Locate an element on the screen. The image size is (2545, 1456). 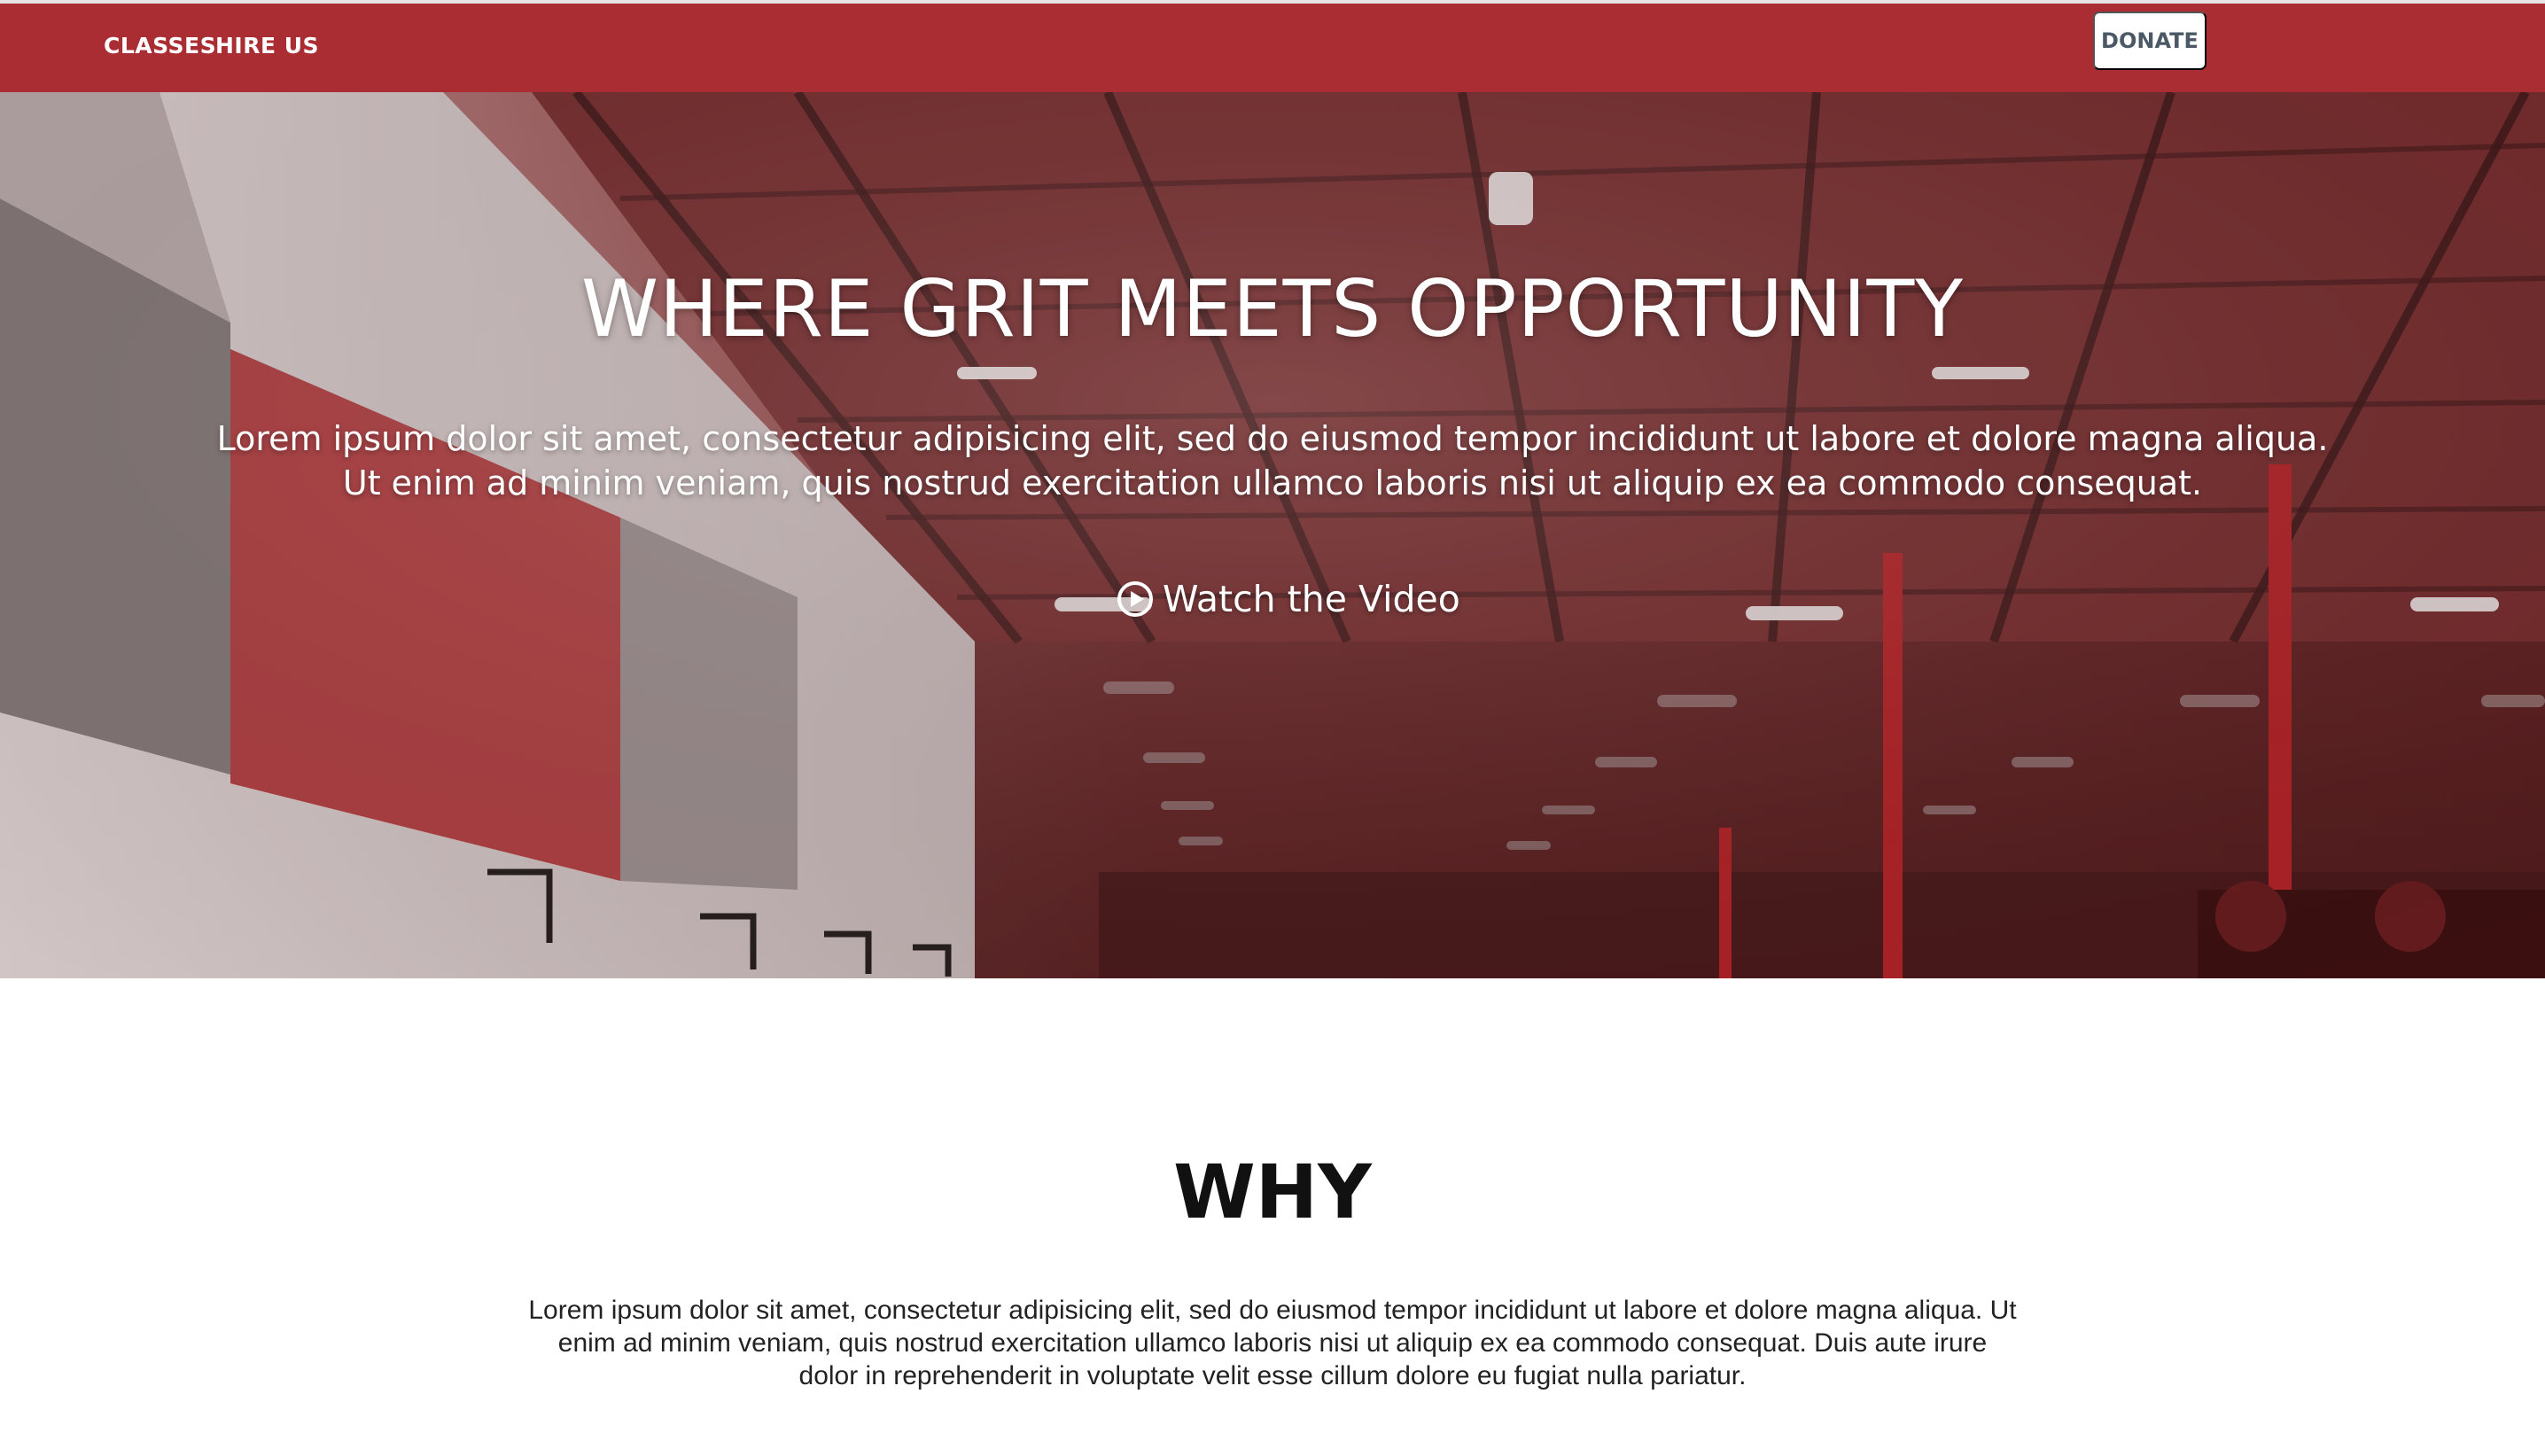
nav-link-classes: CLASSES is located at coordinates (160, 46).